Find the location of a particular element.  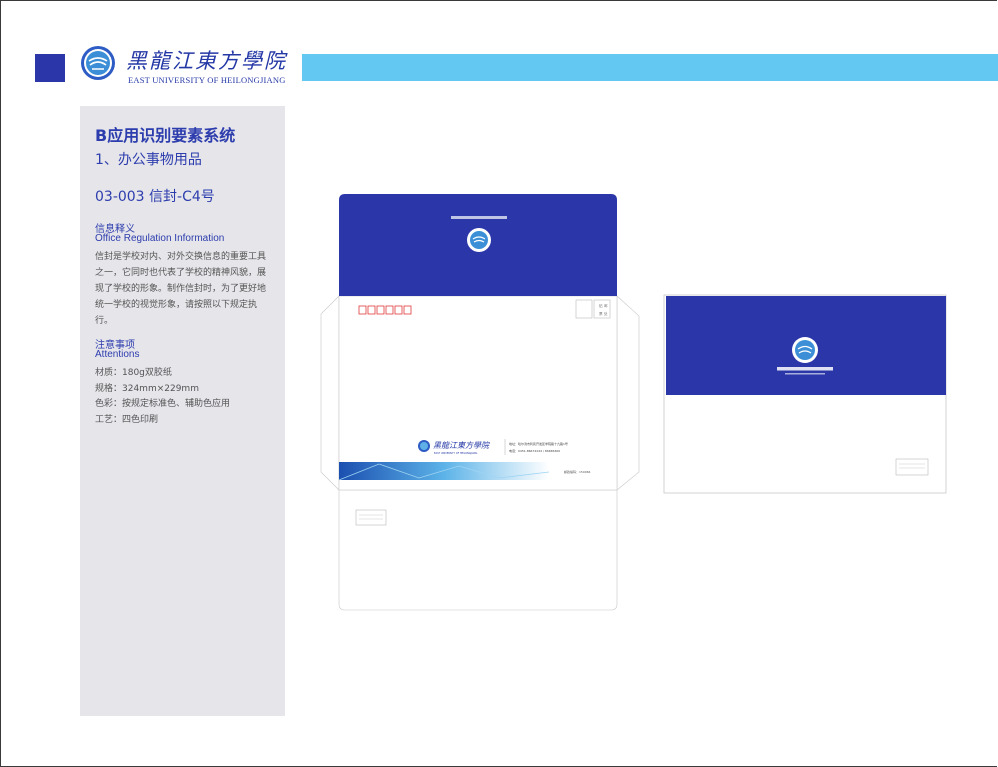

svg-text: 邮 is located at coordinates (606, 305).